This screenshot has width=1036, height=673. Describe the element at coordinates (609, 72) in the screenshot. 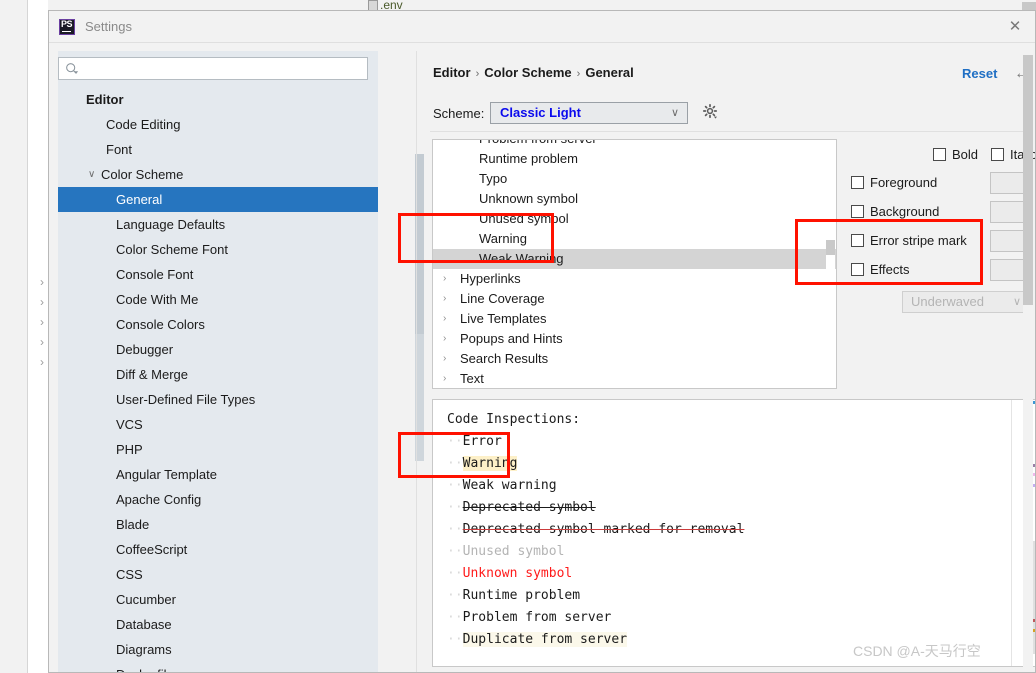

I see `breadcrumb-item-general: General` at that location.